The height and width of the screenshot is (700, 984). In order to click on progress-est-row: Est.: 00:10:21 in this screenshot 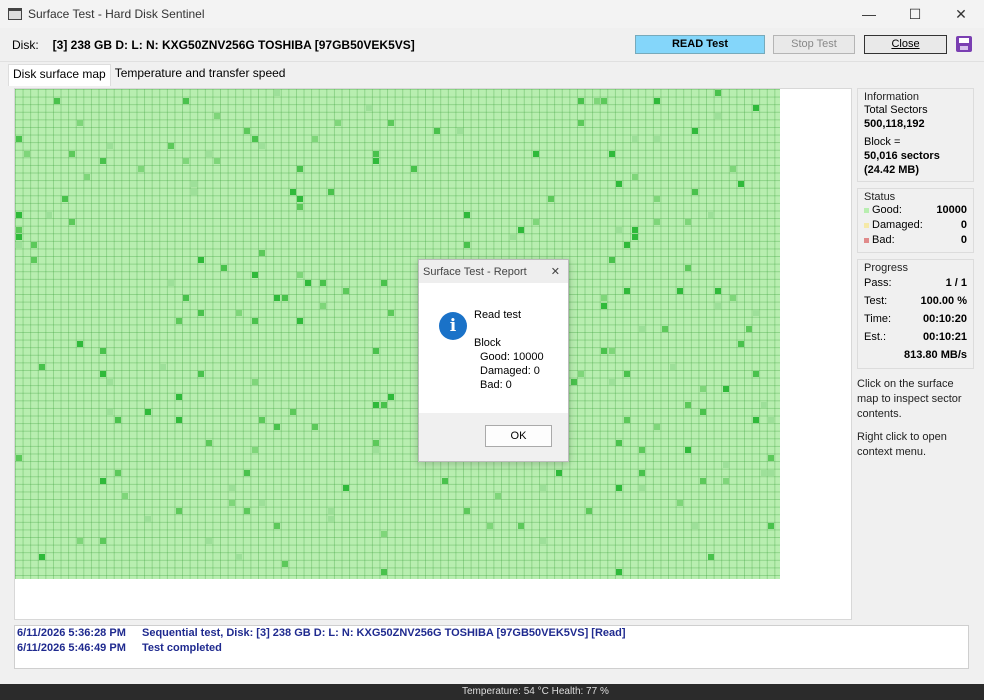, I will do `click(915, 337)`.